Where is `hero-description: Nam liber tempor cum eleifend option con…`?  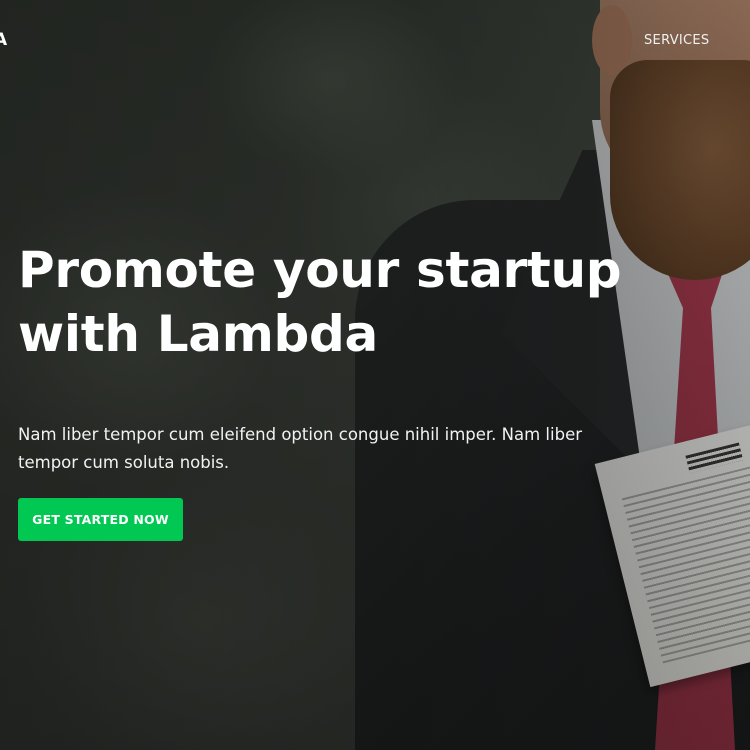 hero-description: Nam liber tempor cum eleifend option con… is located at coordinates (300, 448).